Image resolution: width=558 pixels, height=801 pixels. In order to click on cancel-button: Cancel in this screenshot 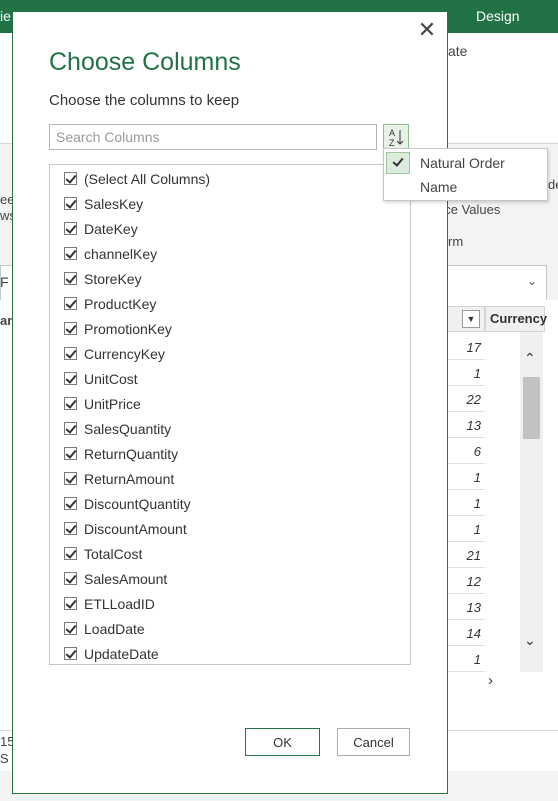, I will do `click(373, 742)`.